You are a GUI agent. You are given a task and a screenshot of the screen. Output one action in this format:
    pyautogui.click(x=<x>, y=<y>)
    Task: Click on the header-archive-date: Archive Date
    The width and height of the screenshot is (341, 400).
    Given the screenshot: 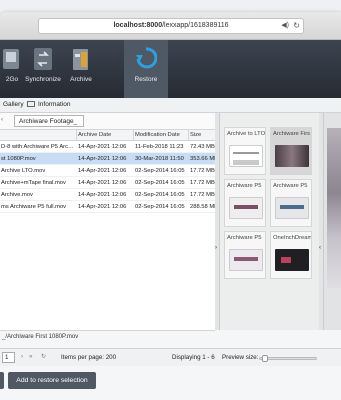 What is the action you would take?
    pyautogui.click(x=105, y=135)
    